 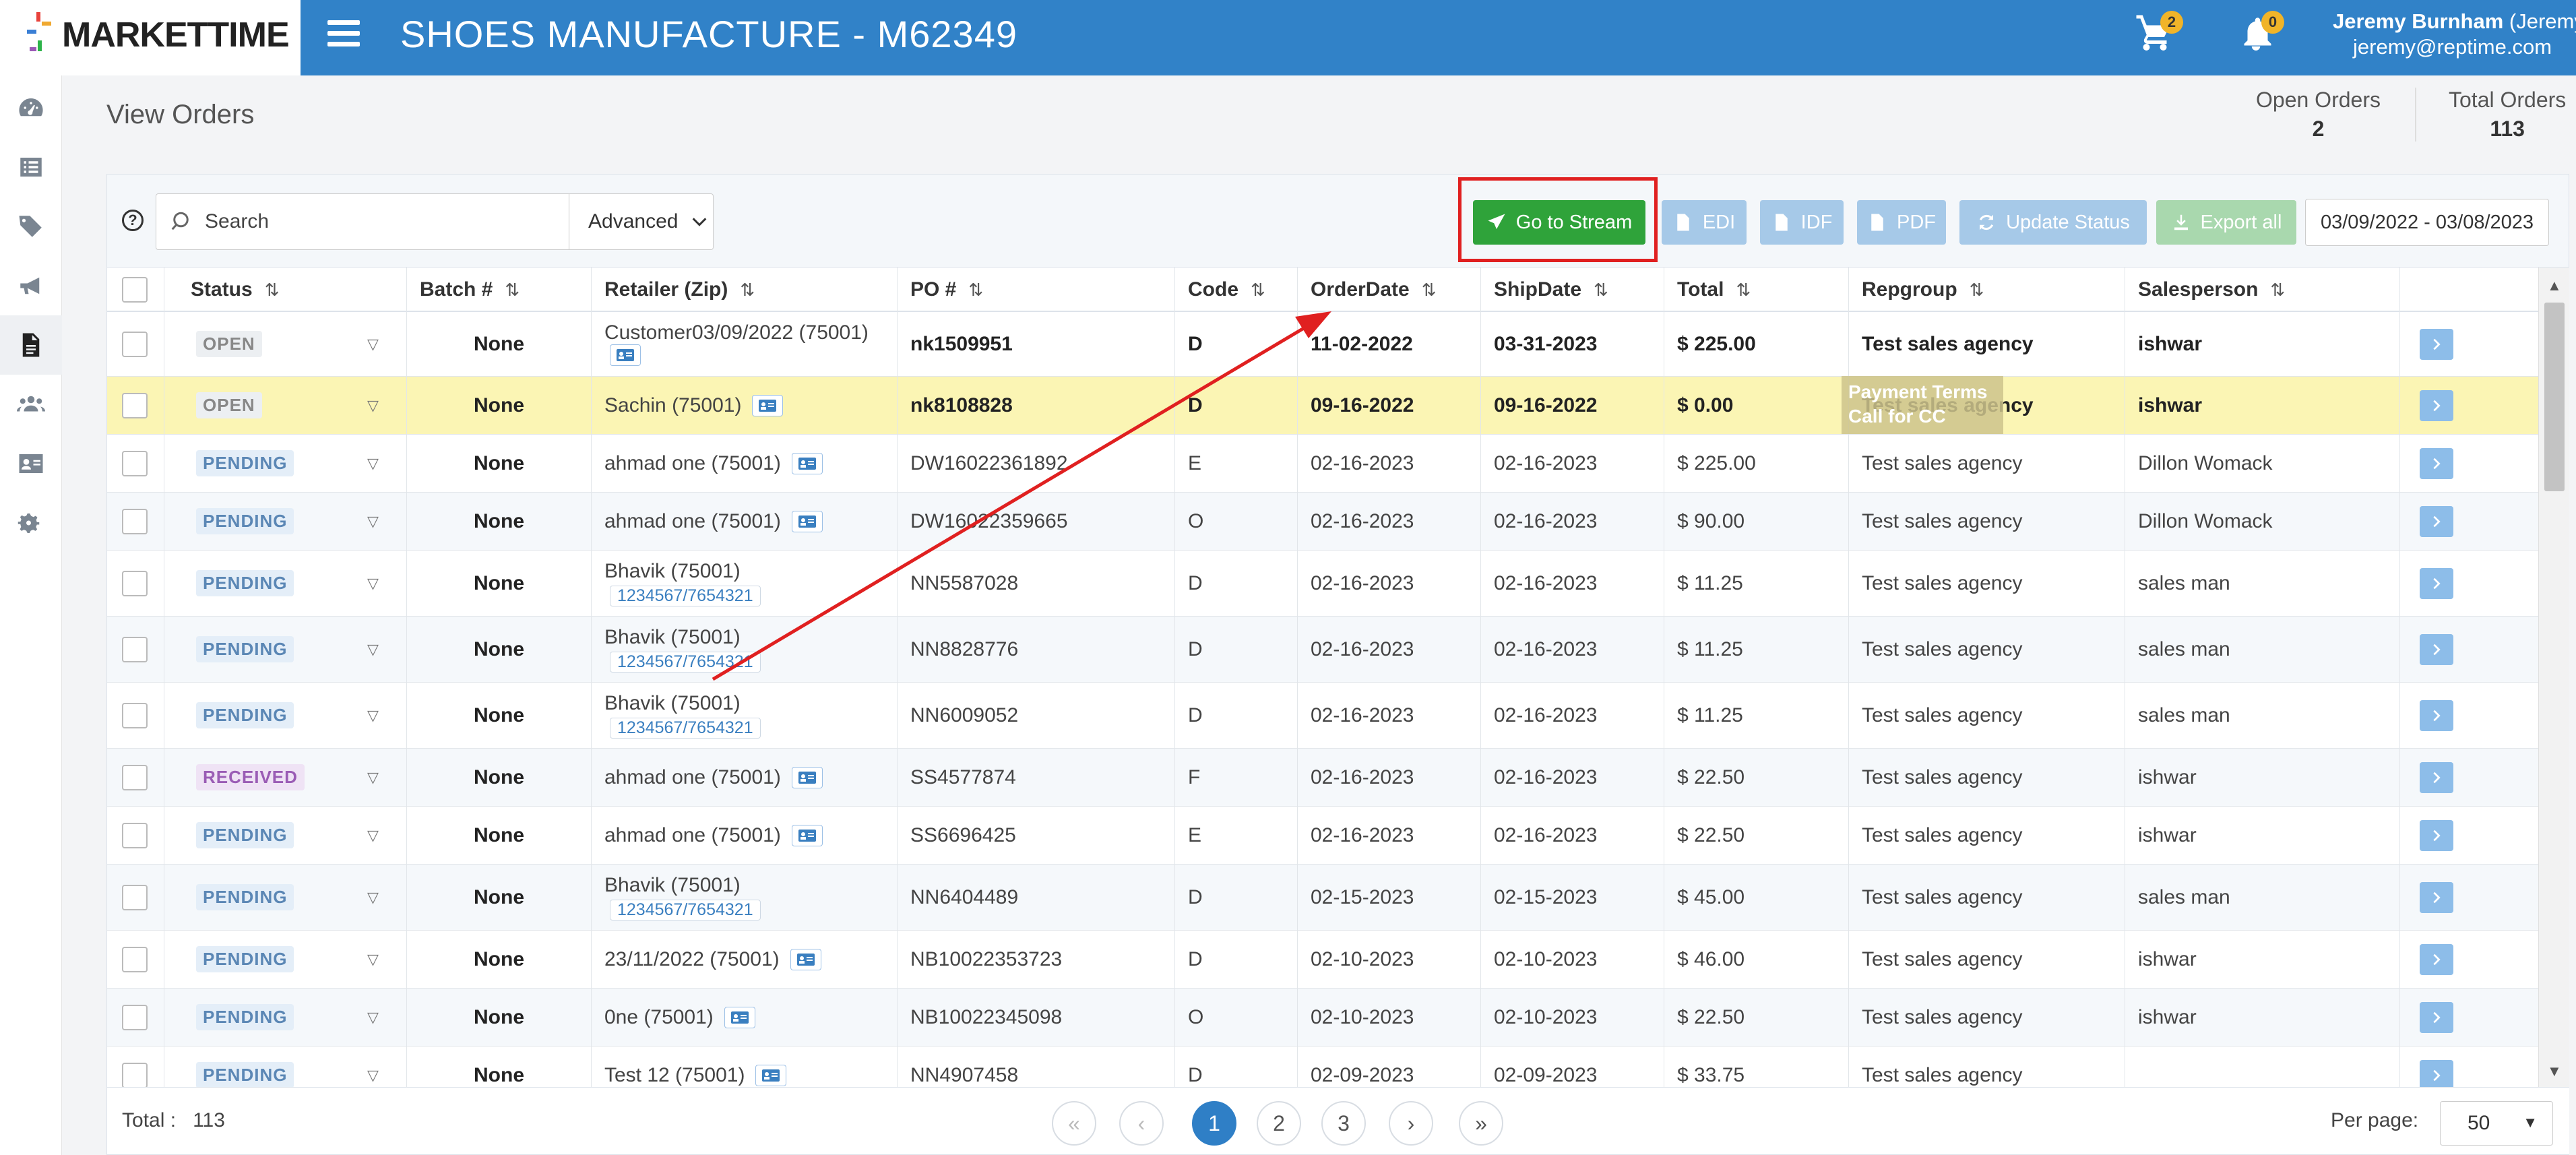 What do you see at coordinates (1802, 222) in the screenshot?
I see `idf-button: IDF` at bounding box center [1802, 222].